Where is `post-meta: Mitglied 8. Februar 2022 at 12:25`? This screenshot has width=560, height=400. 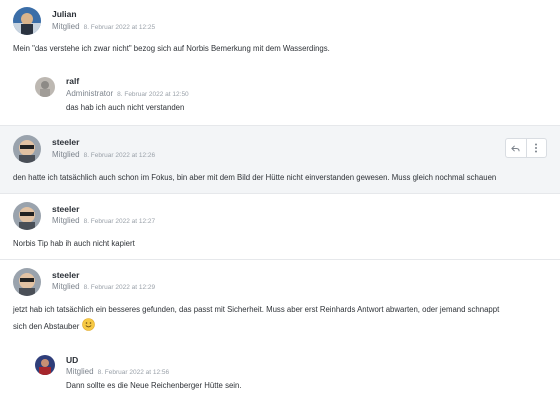 post-meta: Mitglied 8. Februar 2022 at 12:25 is located at coordinates (103, 26).